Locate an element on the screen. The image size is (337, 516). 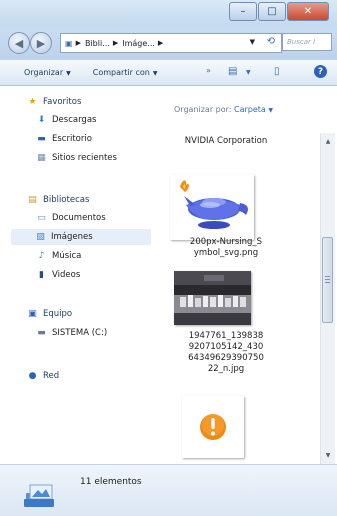
maximize-icon: □ is located at coordinates (272, 11).